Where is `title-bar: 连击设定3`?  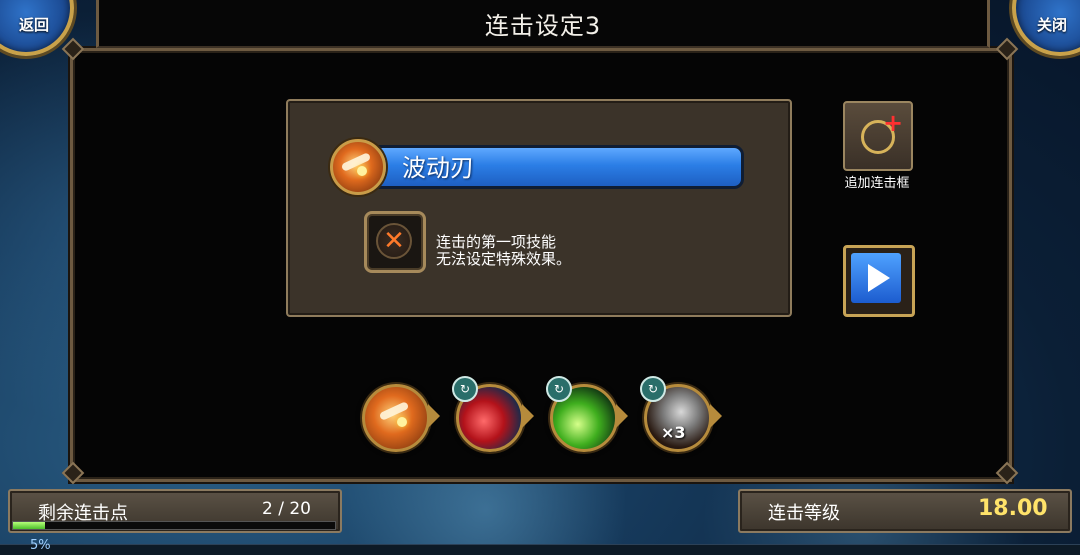
title-bar: 连击设定3 is located at coordinates (543, 24).